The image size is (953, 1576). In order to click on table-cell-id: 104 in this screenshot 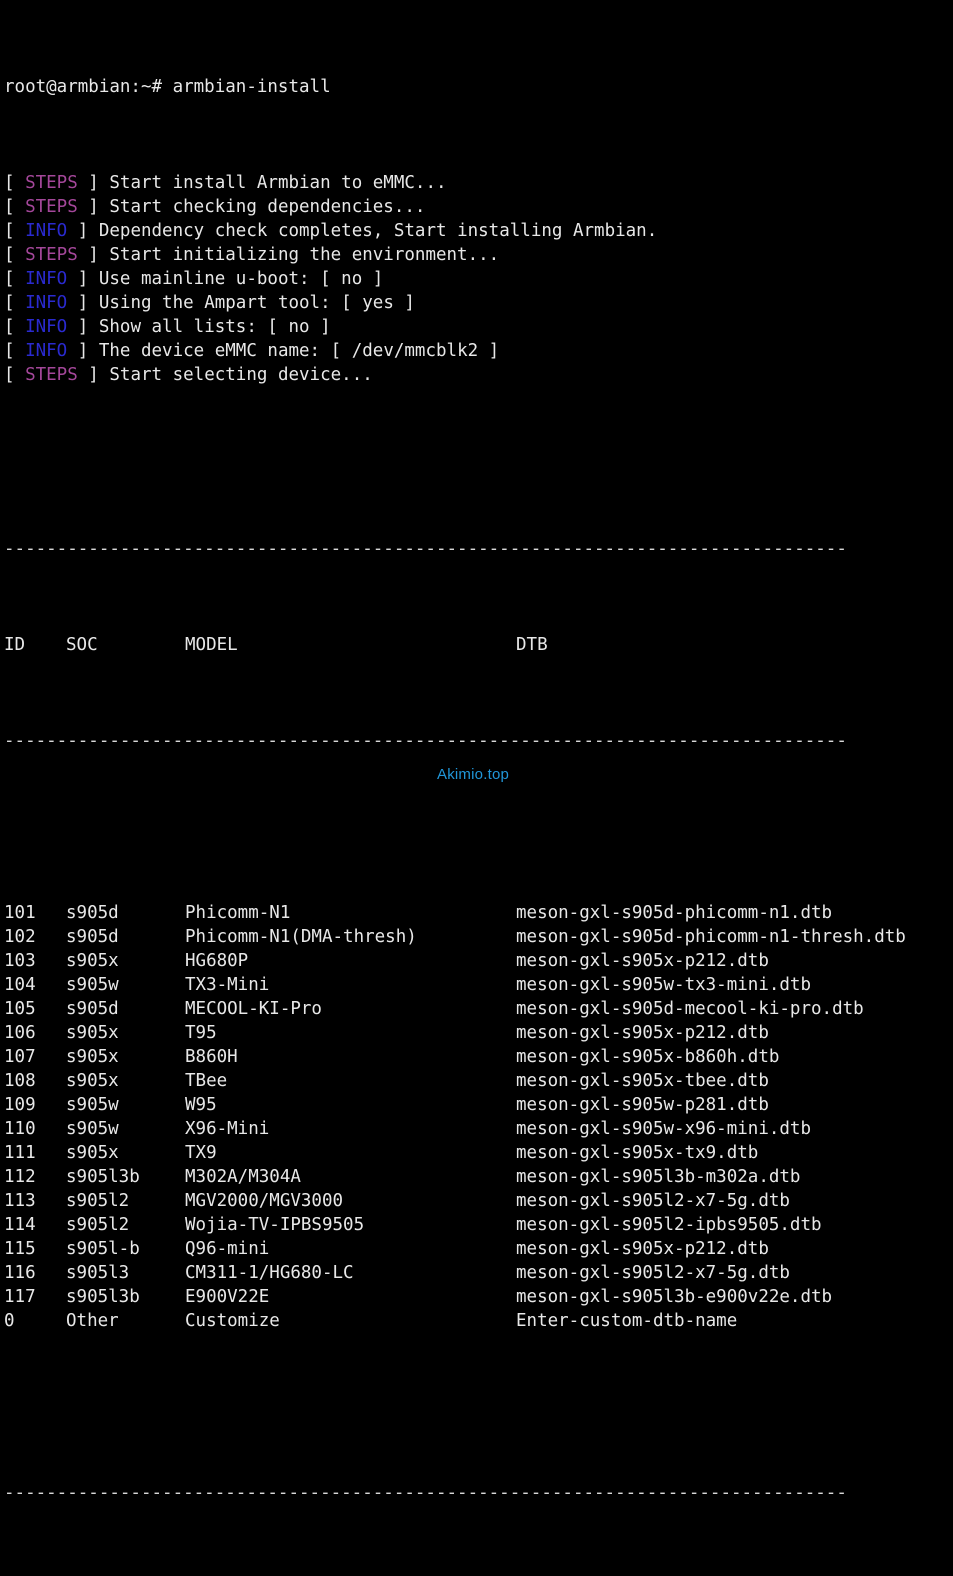, I will do `click(20, 985)`.